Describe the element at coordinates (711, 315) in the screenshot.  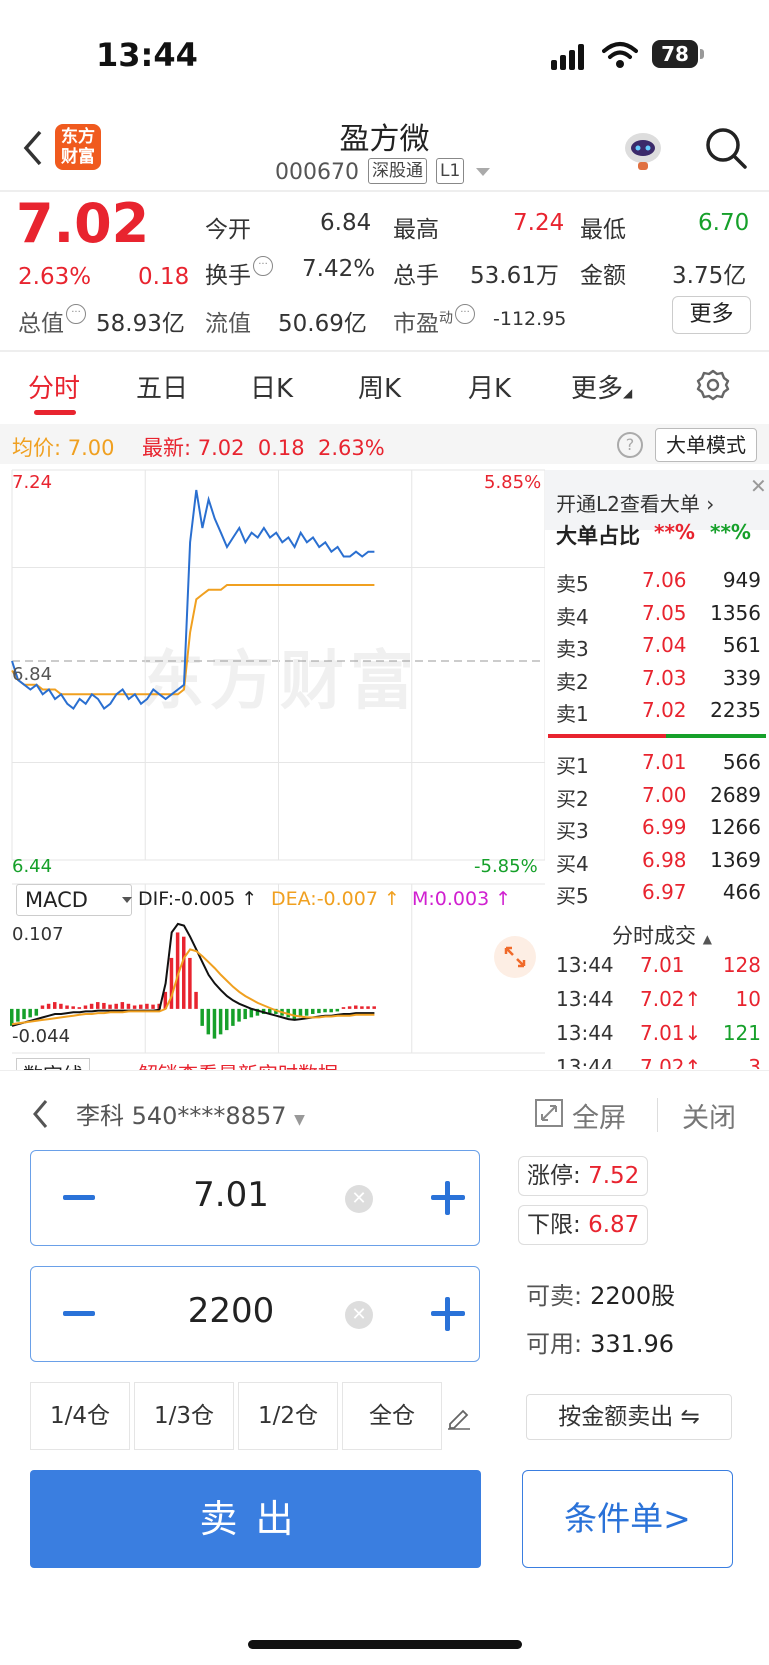
I see `more-quote-button: 更多` at that location.